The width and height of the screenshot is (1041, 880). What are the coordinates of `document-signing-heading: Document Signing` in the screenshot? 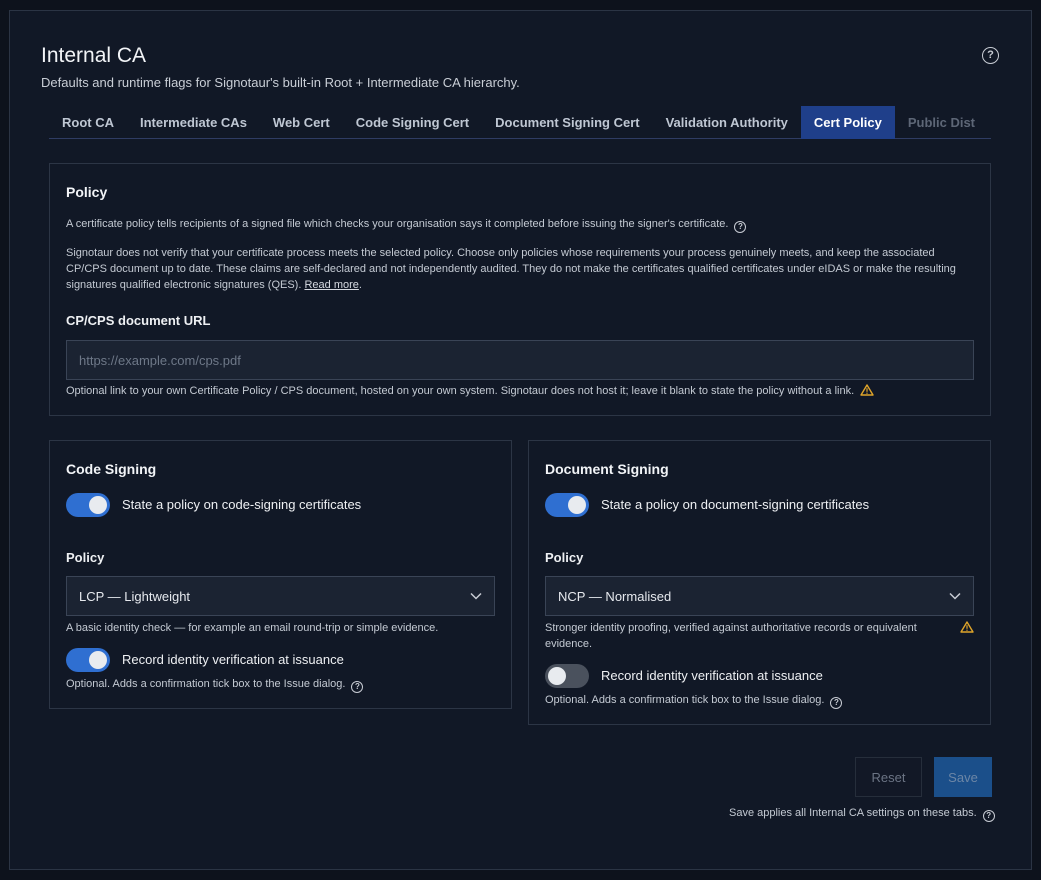 It's located at (607, 469).